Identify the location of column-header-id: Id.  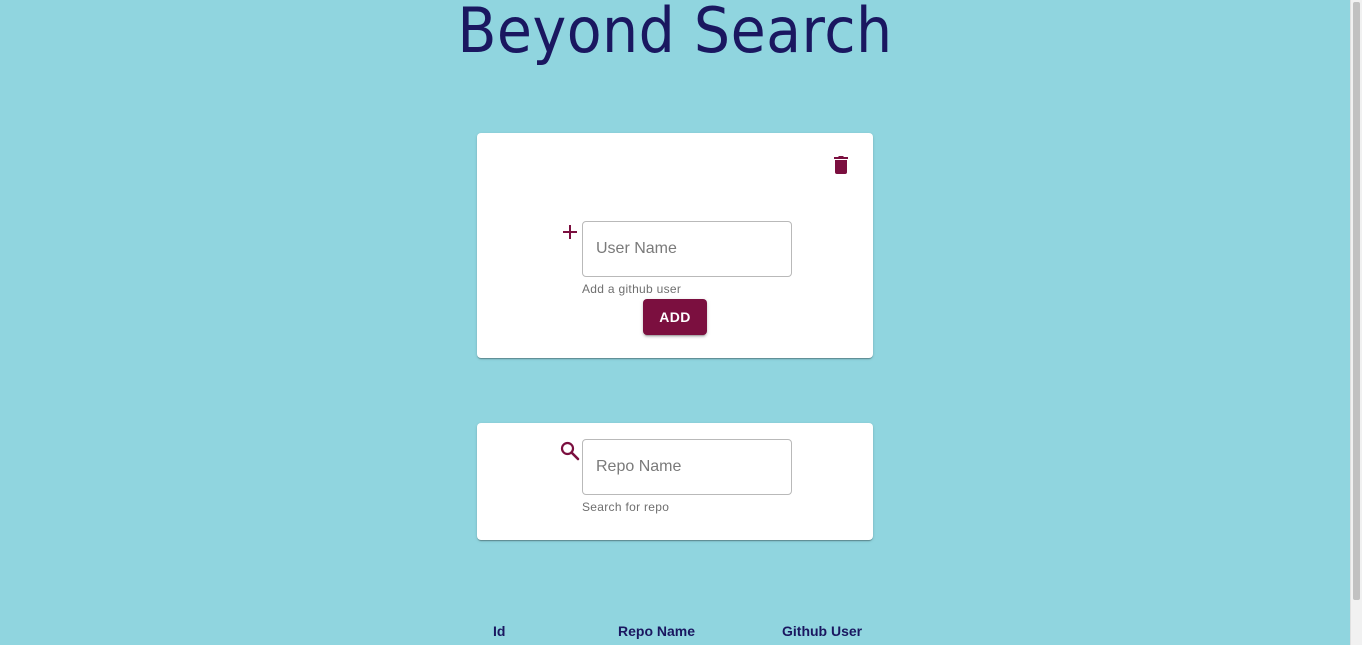
(499, 631).